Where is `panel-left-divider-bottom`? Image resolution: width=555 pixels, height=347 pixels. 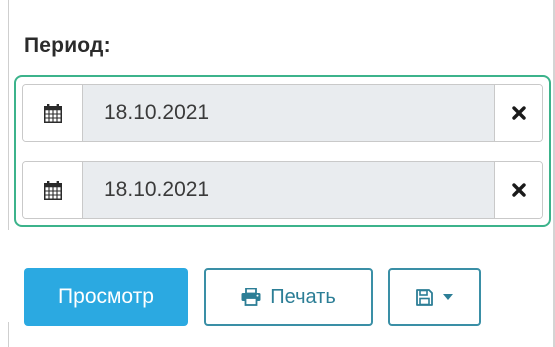
panel-left-divider-bottom is located at coordinates (8, 334).